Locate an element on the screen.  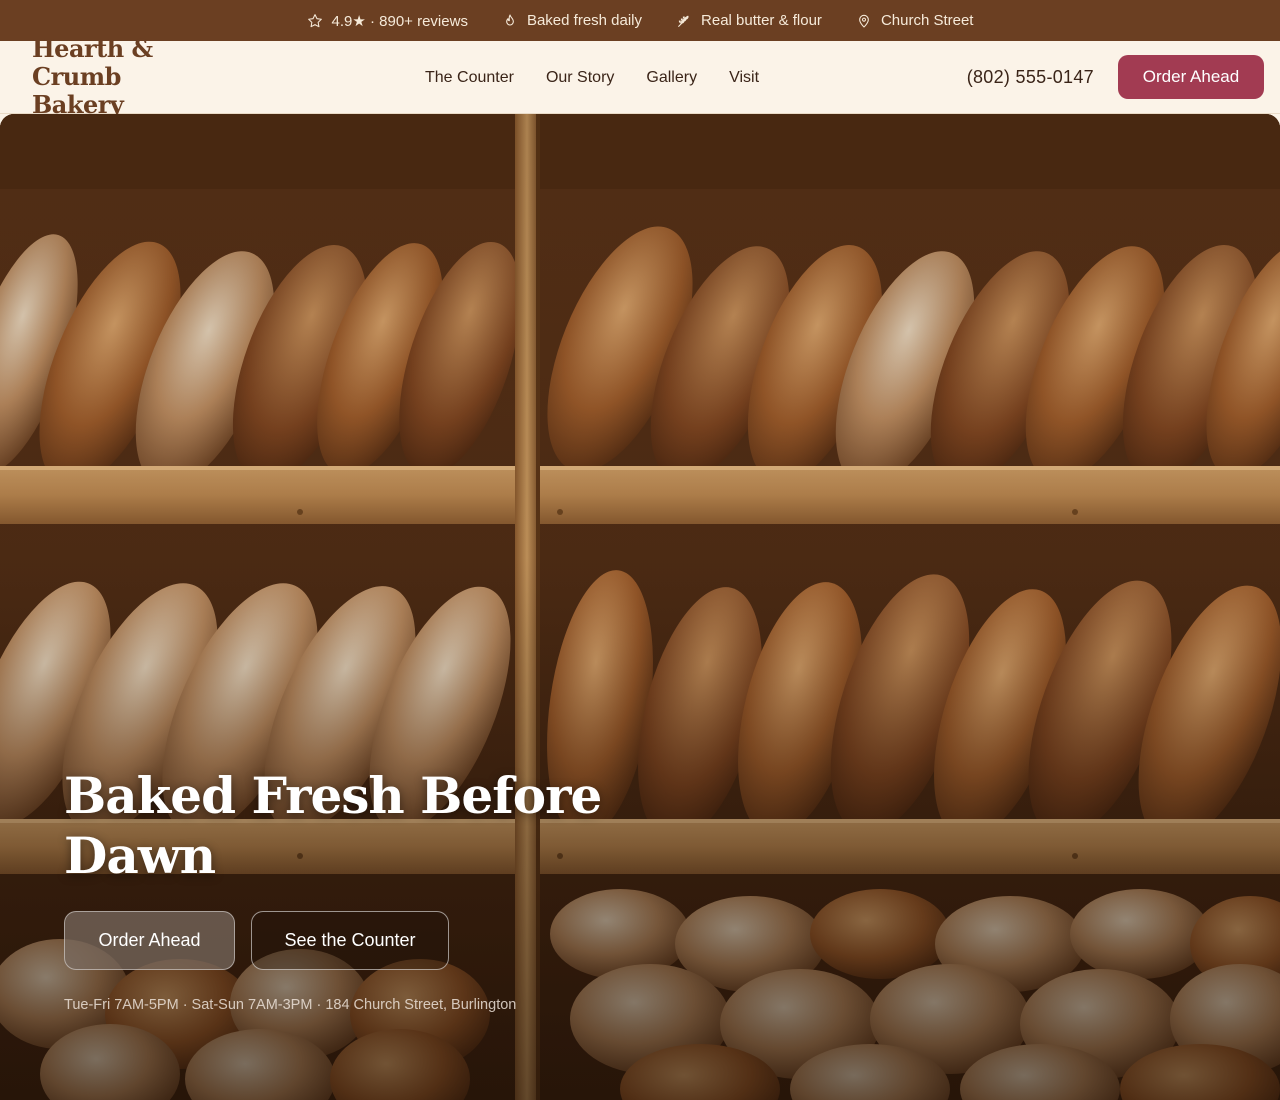
rating-badge: 4.9★ · 890+ reviews is located at coordinates (387, 21).